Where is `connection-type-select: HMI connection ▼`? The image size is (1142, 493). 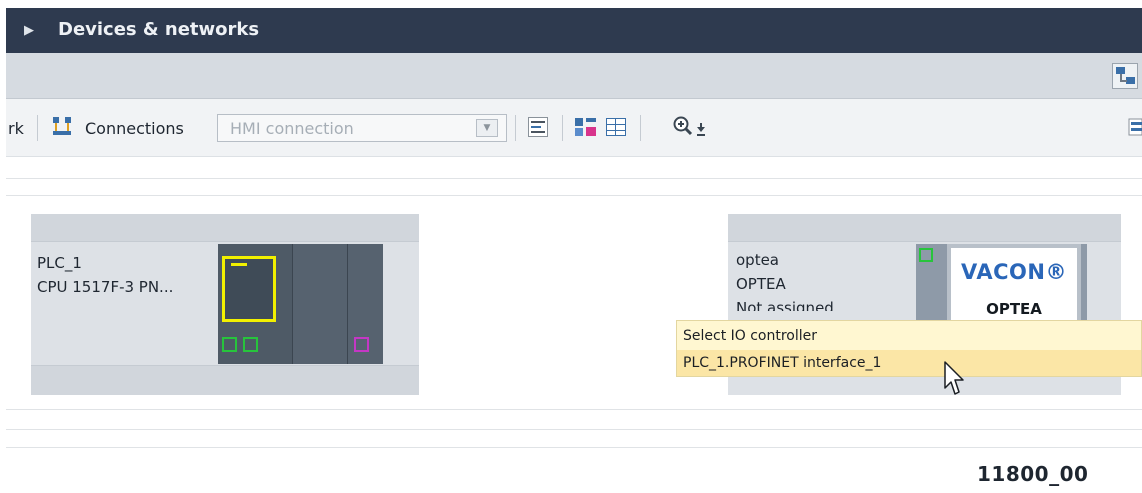 connection-type-select: HMI connection ▼ is located at coordinates (362, 128).